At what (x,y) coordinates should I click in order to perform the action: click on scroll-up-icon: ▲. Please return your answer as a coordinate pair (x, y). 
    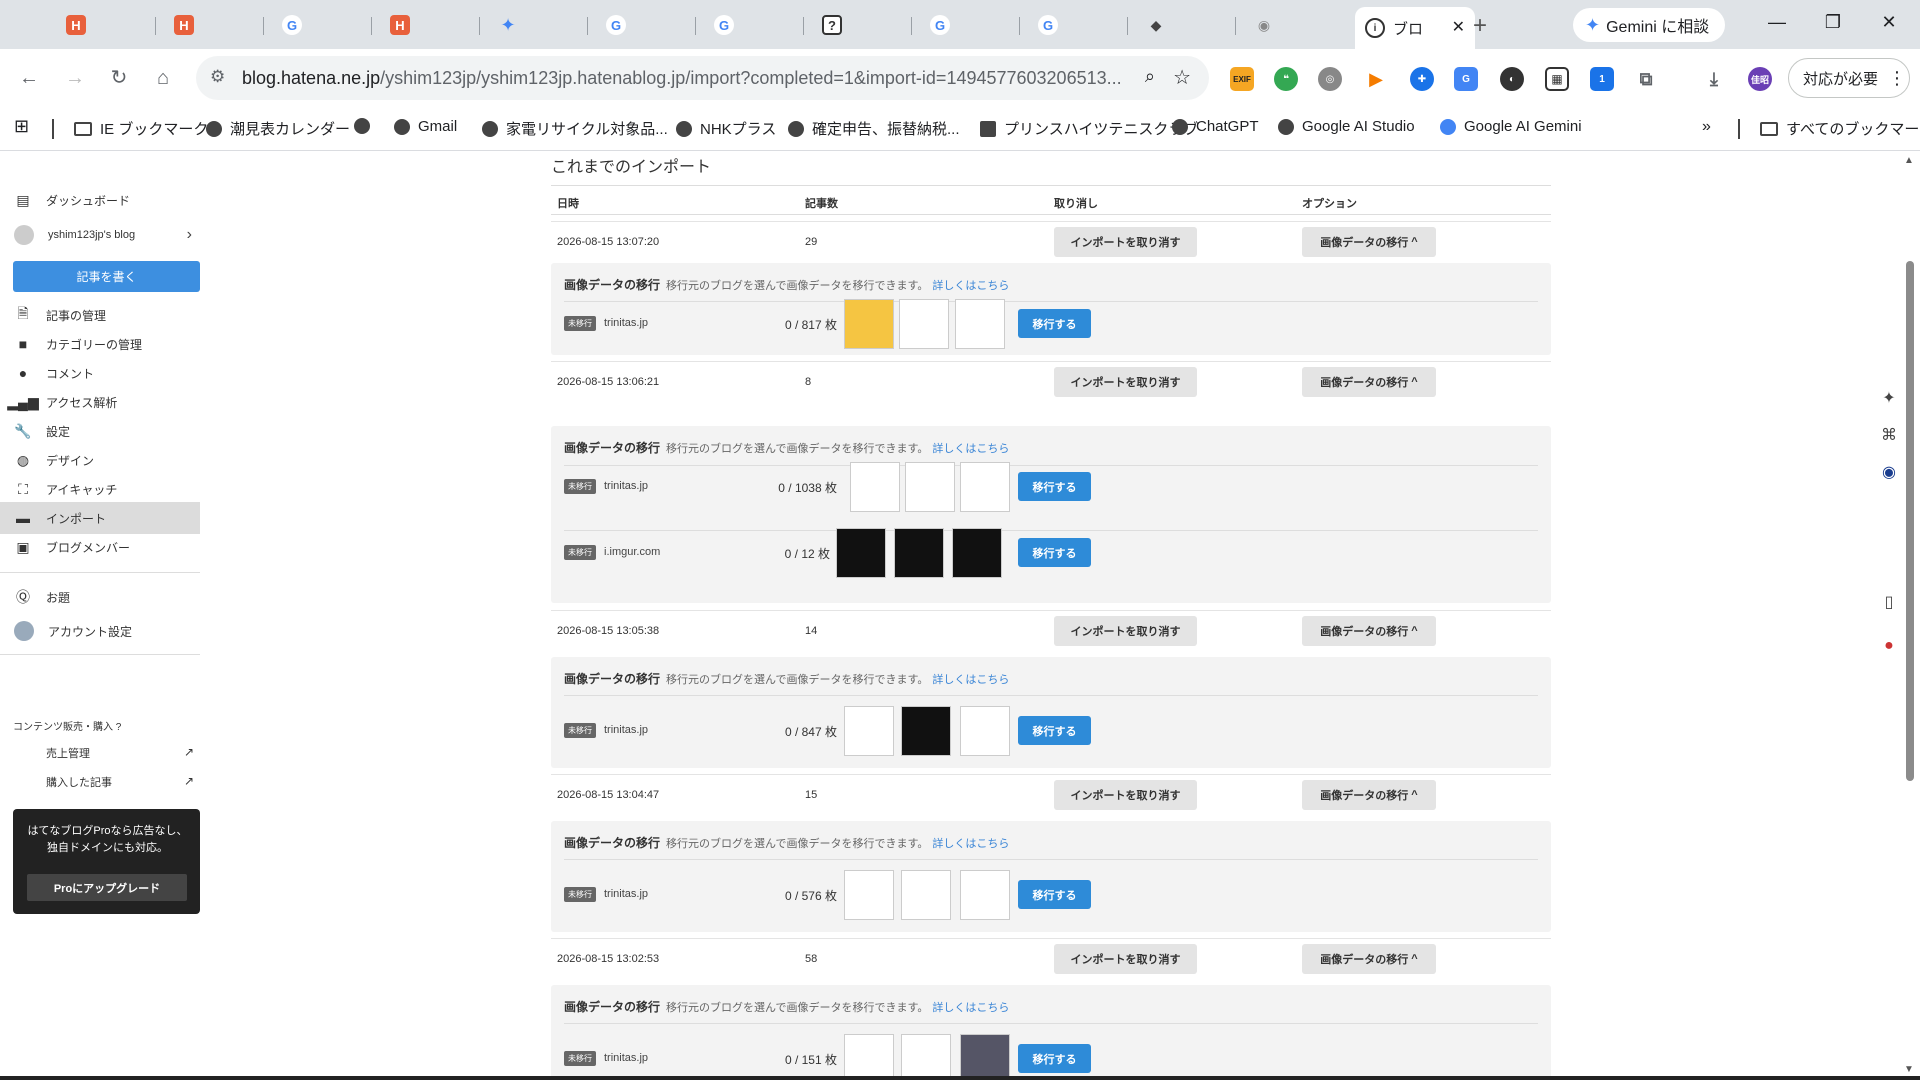
    Looking at the image, I should click on (1909, 160).